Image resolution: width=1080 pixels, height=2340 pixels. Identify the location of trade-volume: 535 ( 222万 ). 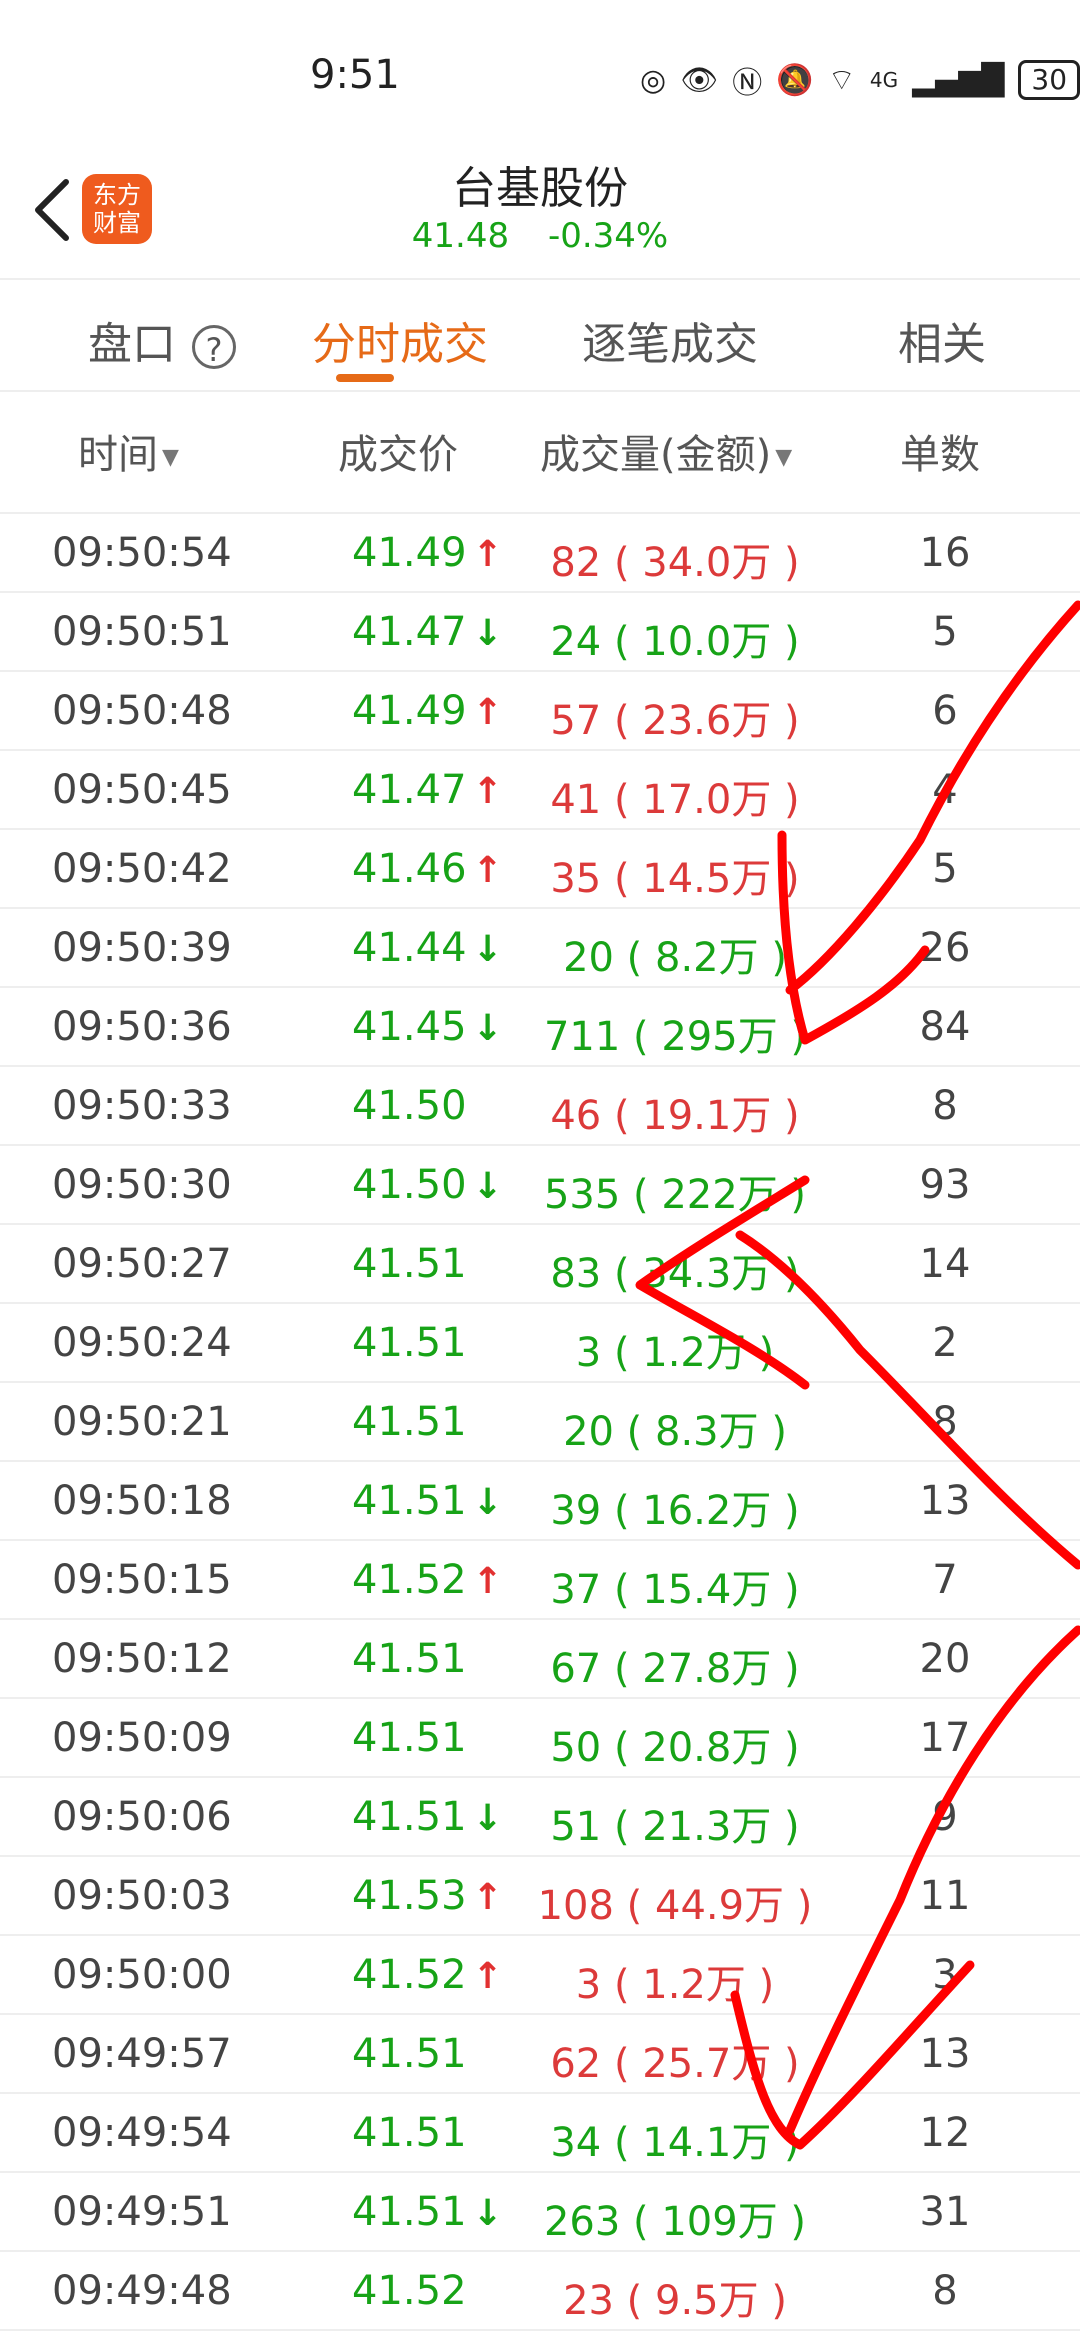
(675, 1195).